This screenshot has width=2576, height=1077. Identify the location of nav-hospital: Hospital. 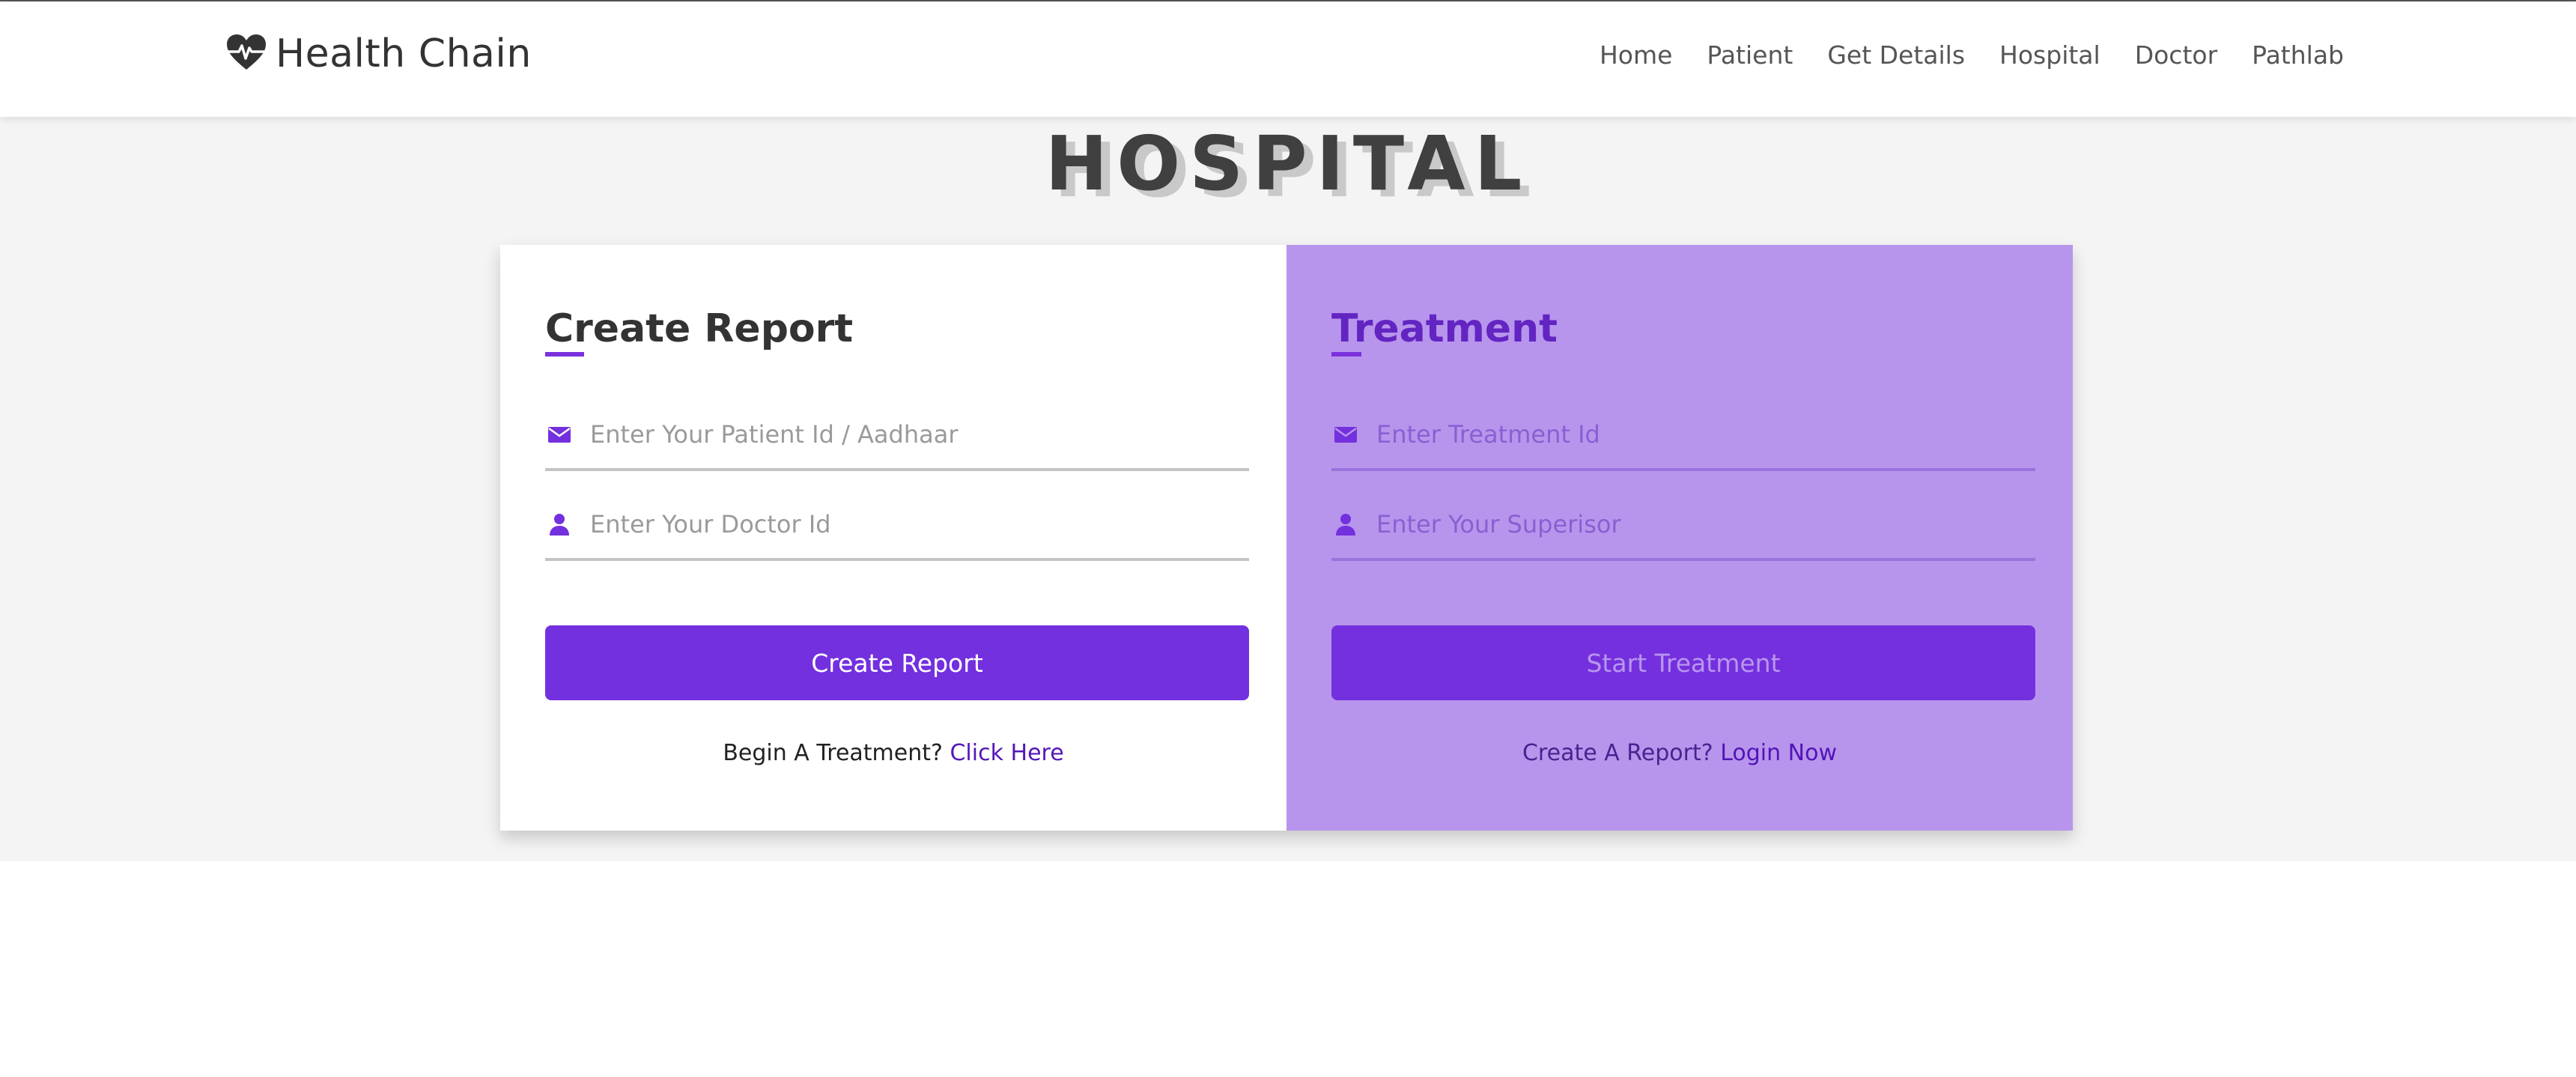
(2049, 55).